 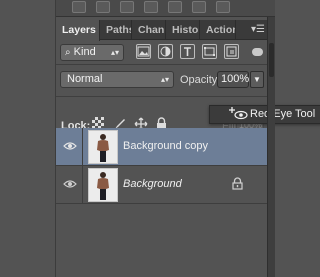 I want to click on tab-paths: Paths, so click(x=116, y=30).